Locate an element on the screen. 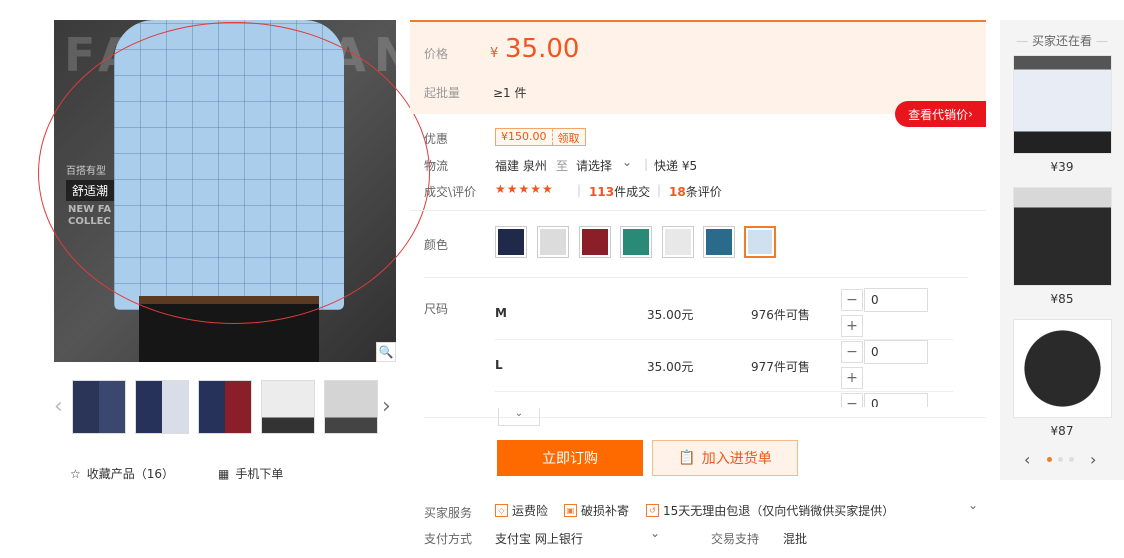 Image resolution: width=1124 pixels, height=558 pixels. image-tag-en: NEW FA COLLEC is located at coordinates (90, 215).